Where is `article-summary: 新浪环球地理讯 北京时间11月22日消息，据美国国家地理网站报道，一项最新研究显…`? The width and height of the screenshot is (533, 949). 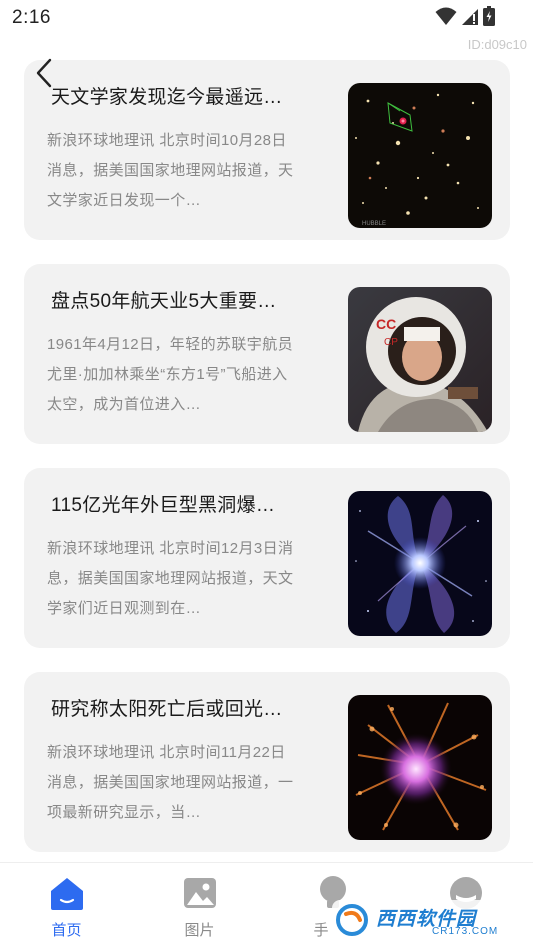 article-summary: 新浪环球地理讯 北京时间11月22日消息，据美国国家地理网站报道，一项最新研究显… is located at coordinates (170, 782).